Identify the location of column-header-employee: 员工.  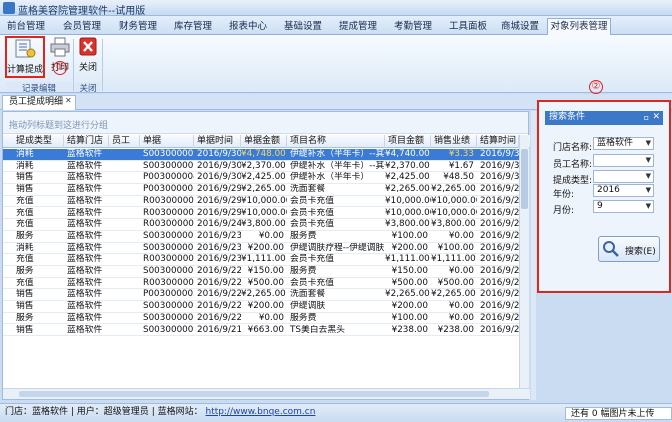
(124, 141).